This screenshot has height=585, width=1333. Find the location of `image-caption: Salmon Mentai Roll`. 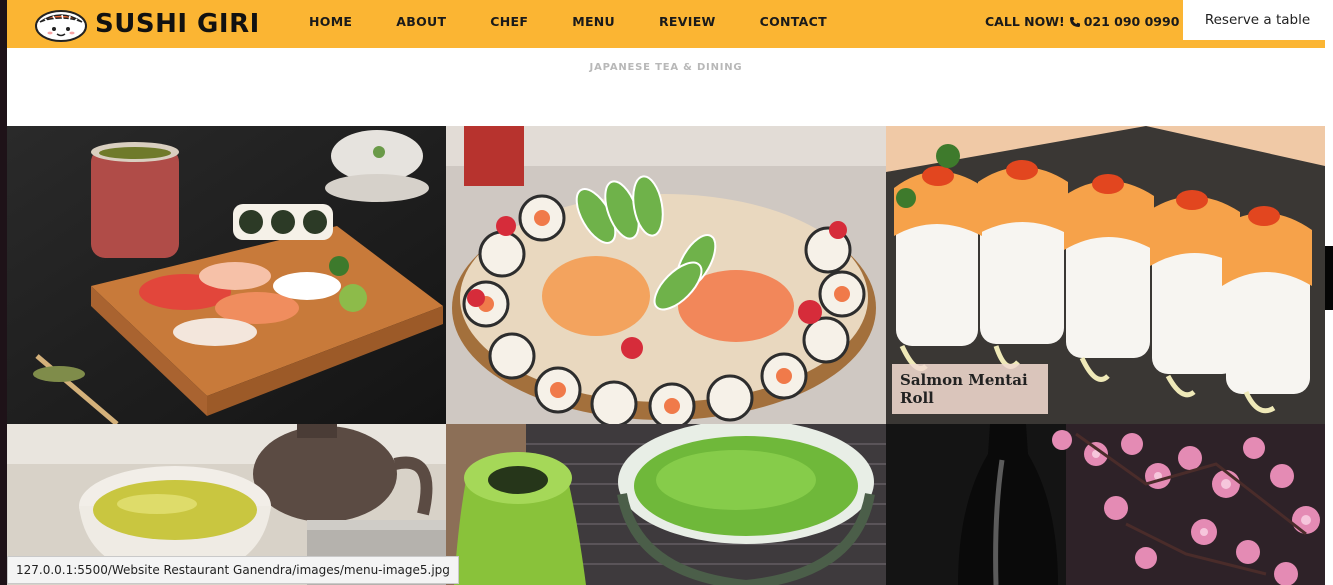

image-caption: Salmon Mentai Roll is located at coordinates (970, 389).